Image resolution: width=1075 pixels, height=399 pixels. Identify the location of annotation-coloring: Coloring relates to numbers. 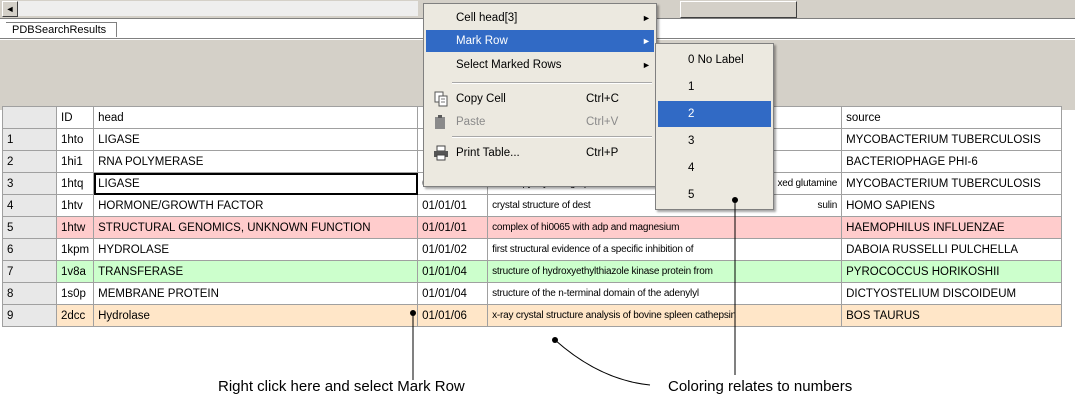
(760, 386).